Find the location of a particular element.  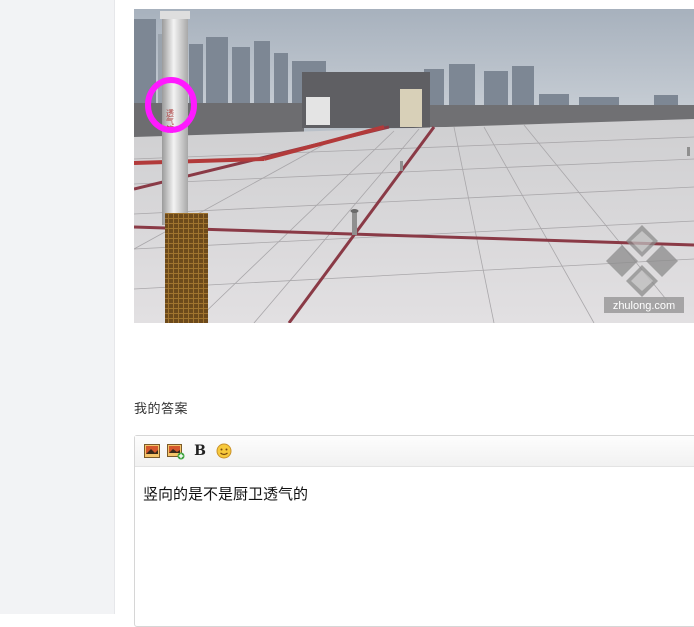

insert-image-icon is located at coordinates (152, 451).